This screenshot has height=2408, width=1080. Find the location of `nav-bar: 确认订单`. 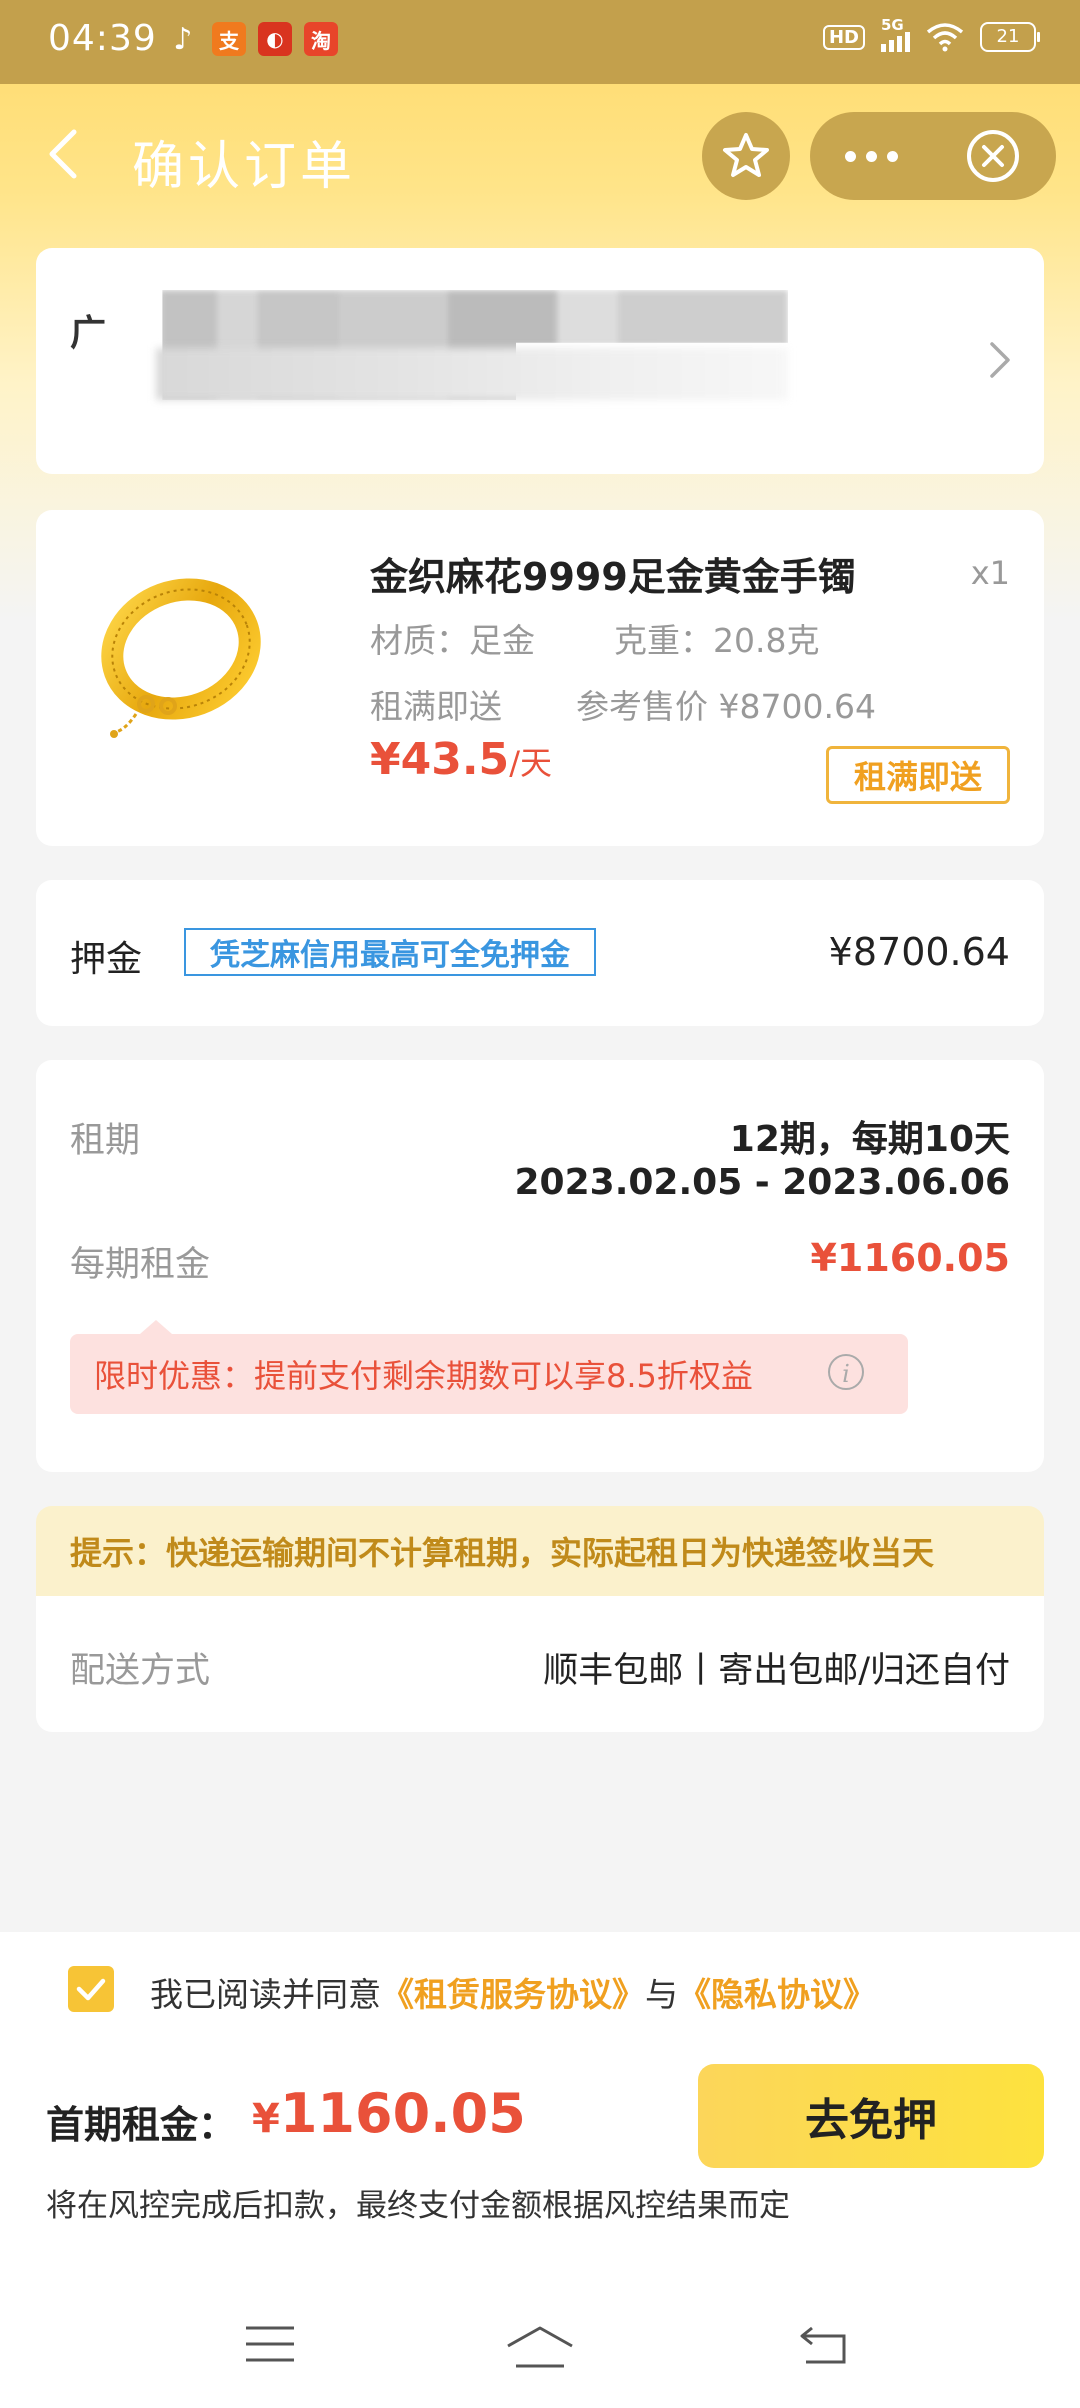

nav-bar: 确认订单 is located at coordinates (540, 154).